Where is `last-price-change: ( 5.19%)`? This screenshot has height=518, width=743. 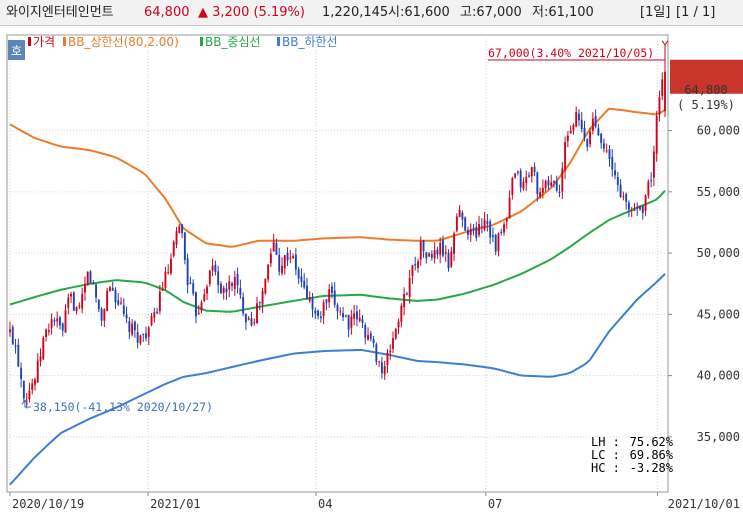
last-price-change: ( 5.19%) is located at coordinates (706, 105).